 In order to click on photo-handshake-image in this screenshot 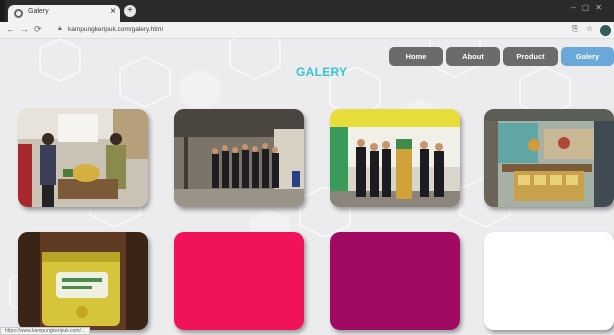, I will do `click(83, 158)`.